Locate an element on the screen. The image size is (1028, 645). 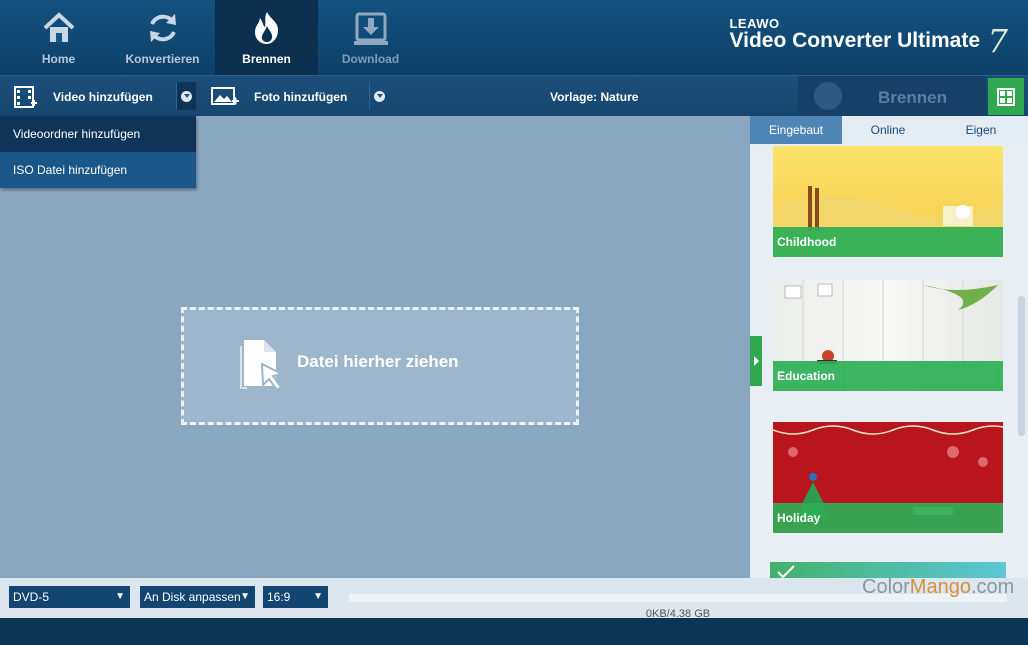
film-icon is located at coordinates (25, 96).